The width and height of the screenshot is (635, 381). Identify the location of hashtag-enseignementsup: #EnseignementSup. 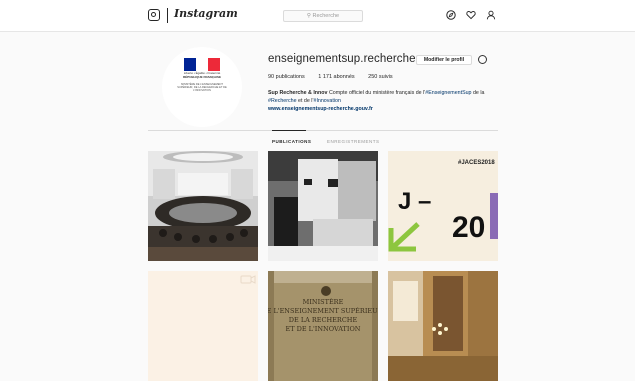
(448, 93).